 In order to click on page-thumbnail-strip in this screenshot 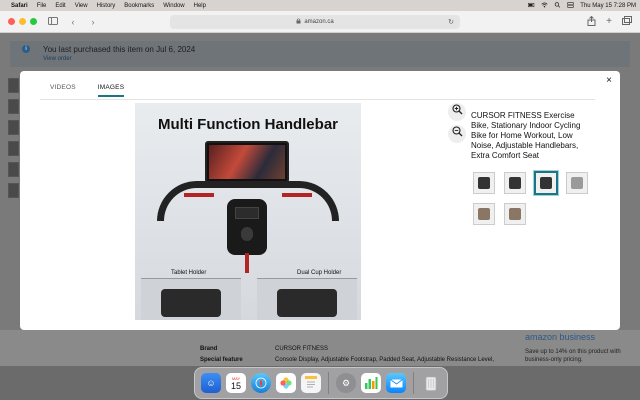, I will do `click(14, 141)`.